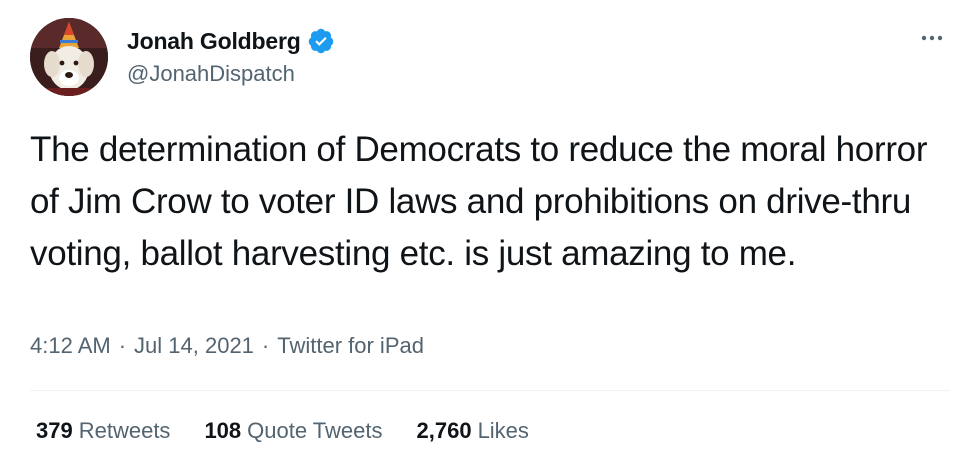  What do you see at coordinates (321, 41) in the screenshot?
I see `verified-badge-icon` at bounding box center [321, 41].